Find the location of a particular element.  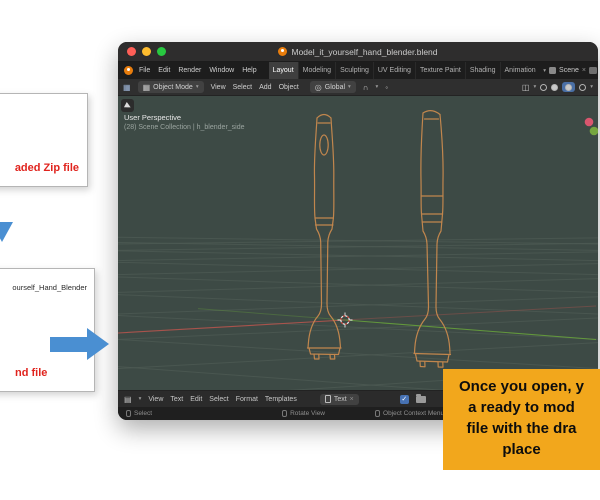

register-checkbox: ✓ is located at coordinates (404, 399).